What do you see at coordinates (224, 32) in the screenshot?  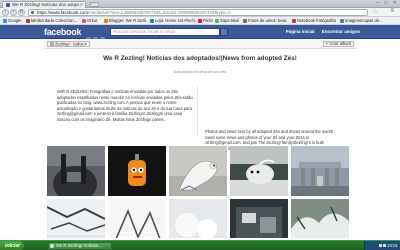 I see `search-button` at bounding box center [224, 32].